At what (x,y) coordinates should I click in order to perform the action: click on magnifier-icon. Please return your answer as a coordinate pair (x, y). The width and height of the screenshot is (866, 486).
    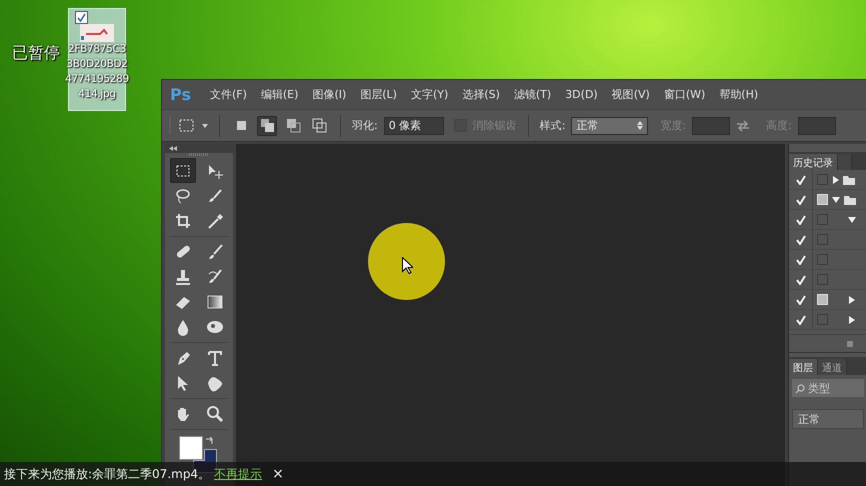
    Looking at the image, I should click on (215, 413).